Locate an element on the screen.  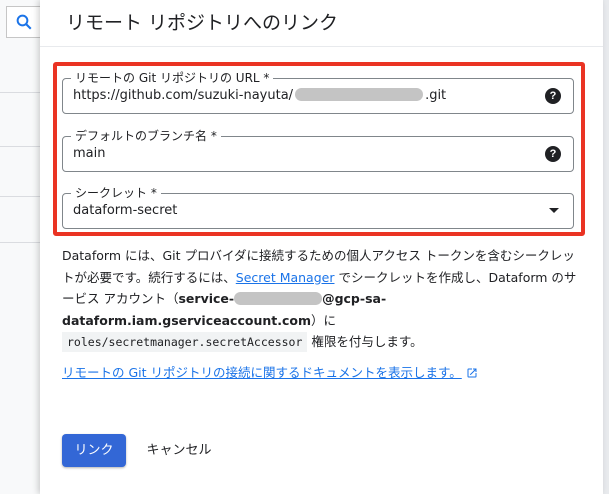
secret-value: dataform-secret is located at coordinates (125, 210).